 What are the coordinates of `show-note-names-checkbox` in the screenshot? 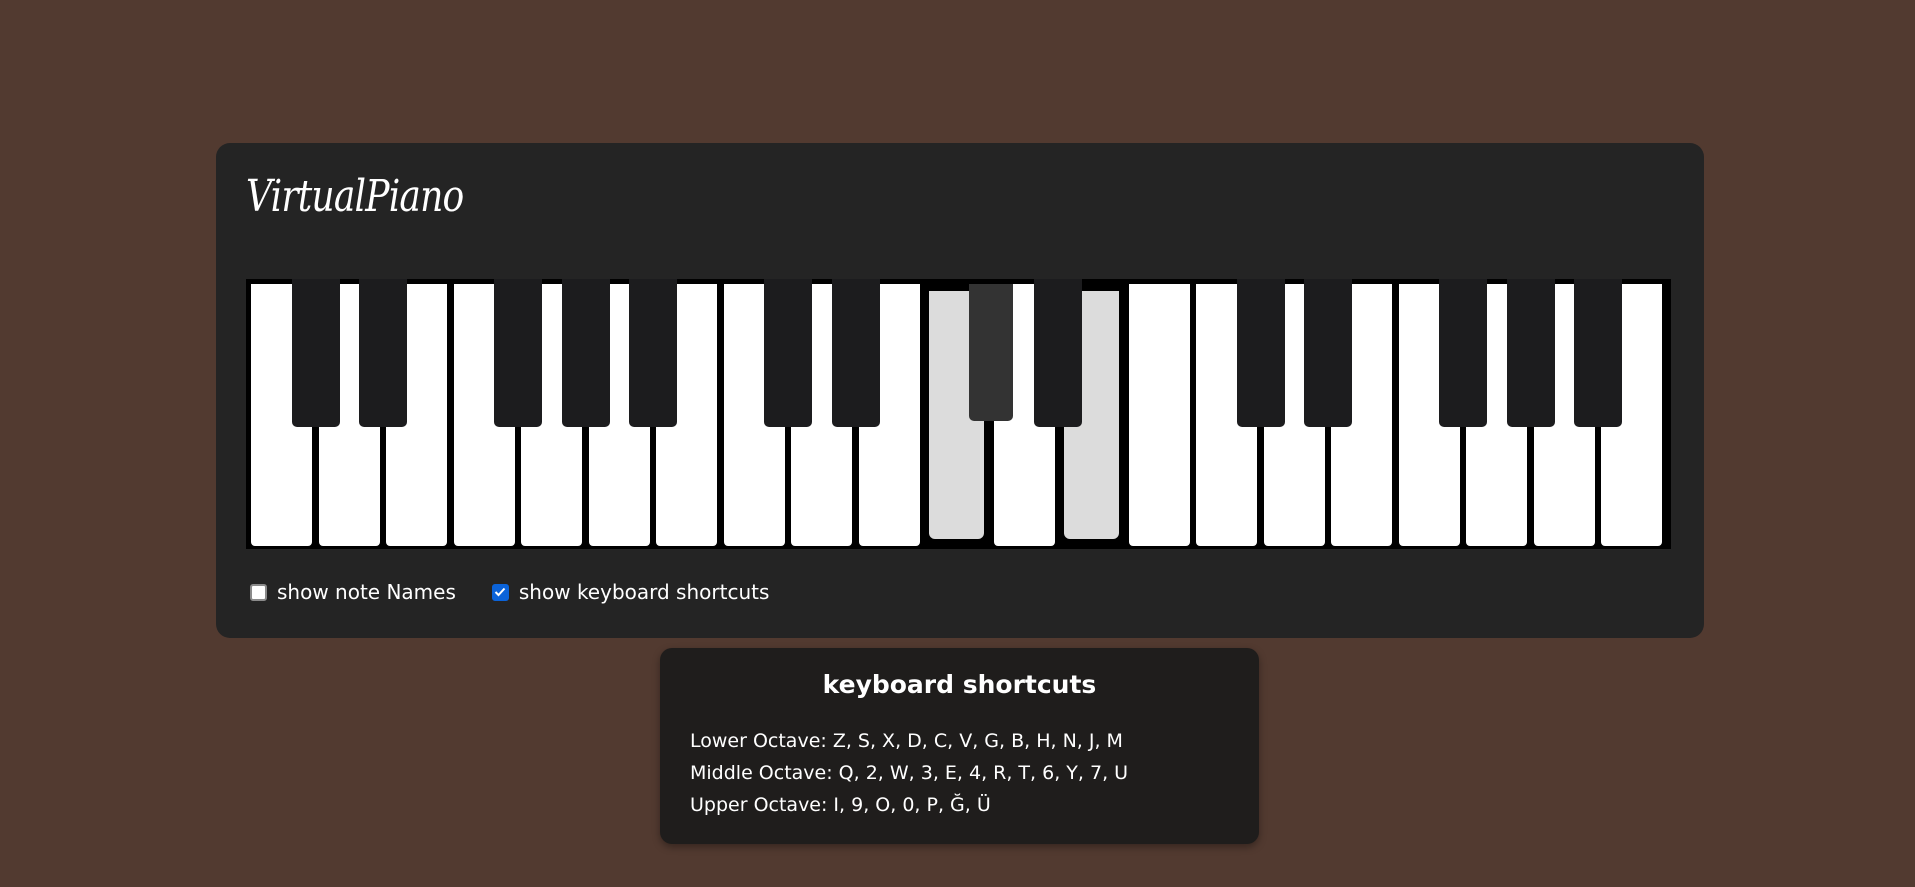 It's located at (258, 592).